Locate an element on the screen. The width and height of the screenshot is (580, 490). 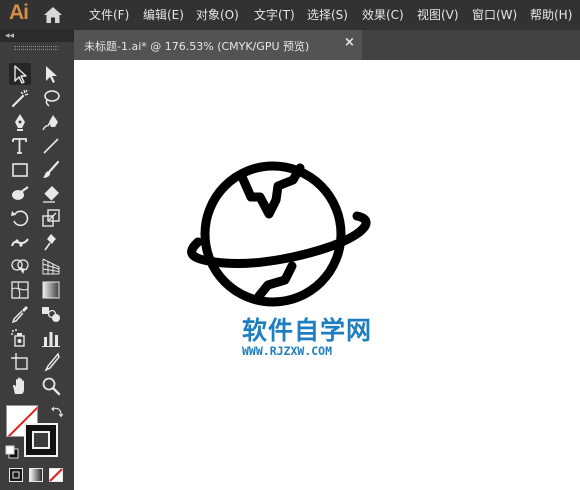
none-mode-icon is located at coordinates (56, 474).